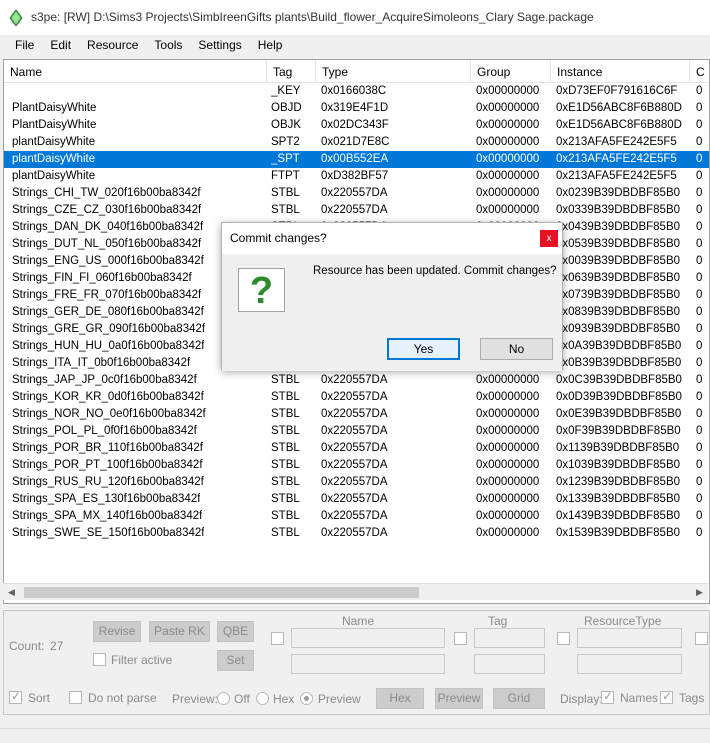 This screenshot has width=710, height=743. What do you see at coordinates (620, 71) in the screenshot?
I see `column-header-instance: Instance` at bounding box center [620, 71].